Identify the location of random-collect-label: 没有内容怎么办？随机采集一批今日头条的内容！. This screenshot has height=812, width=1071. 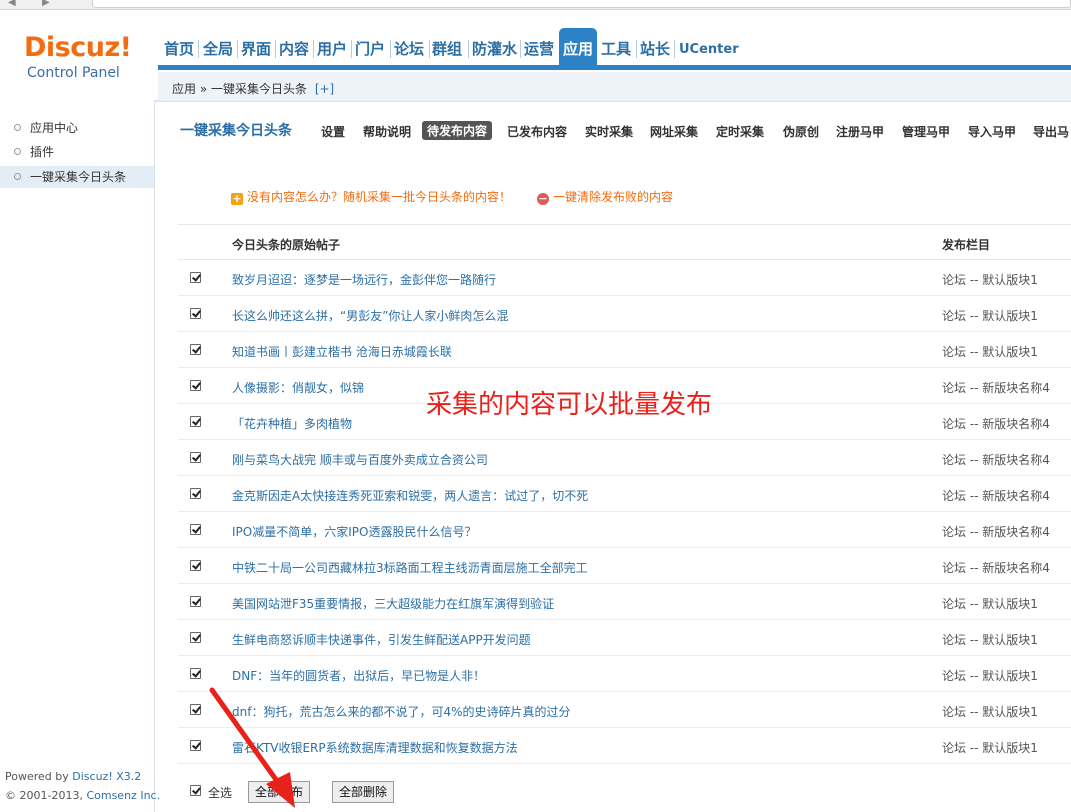
(379, 197).